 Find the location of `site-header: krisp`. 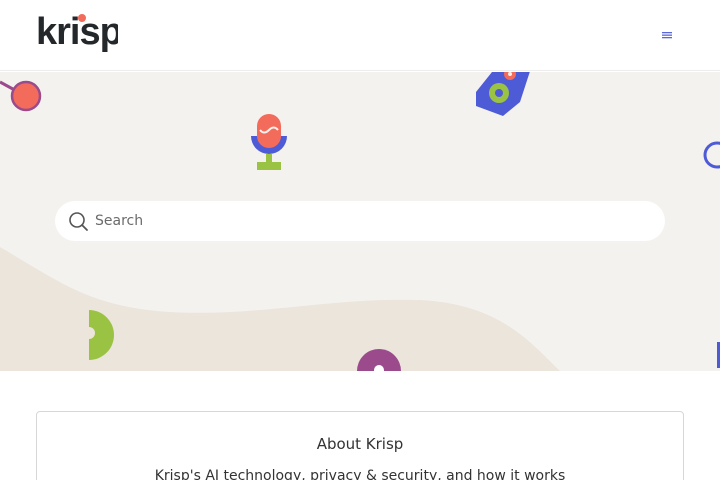

site-header: krisp is located at coordinates (360, 35).